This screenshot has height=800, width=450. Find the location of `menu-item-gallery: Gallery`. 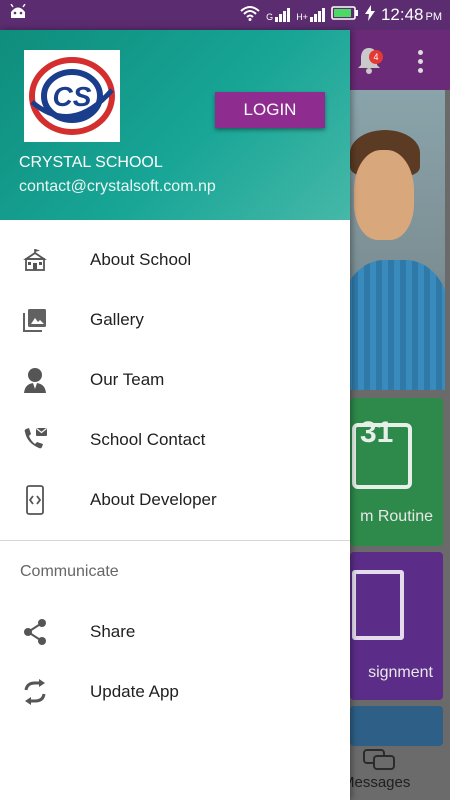

menu-item-gallery: Gallery is located at coordinates (175, 320).